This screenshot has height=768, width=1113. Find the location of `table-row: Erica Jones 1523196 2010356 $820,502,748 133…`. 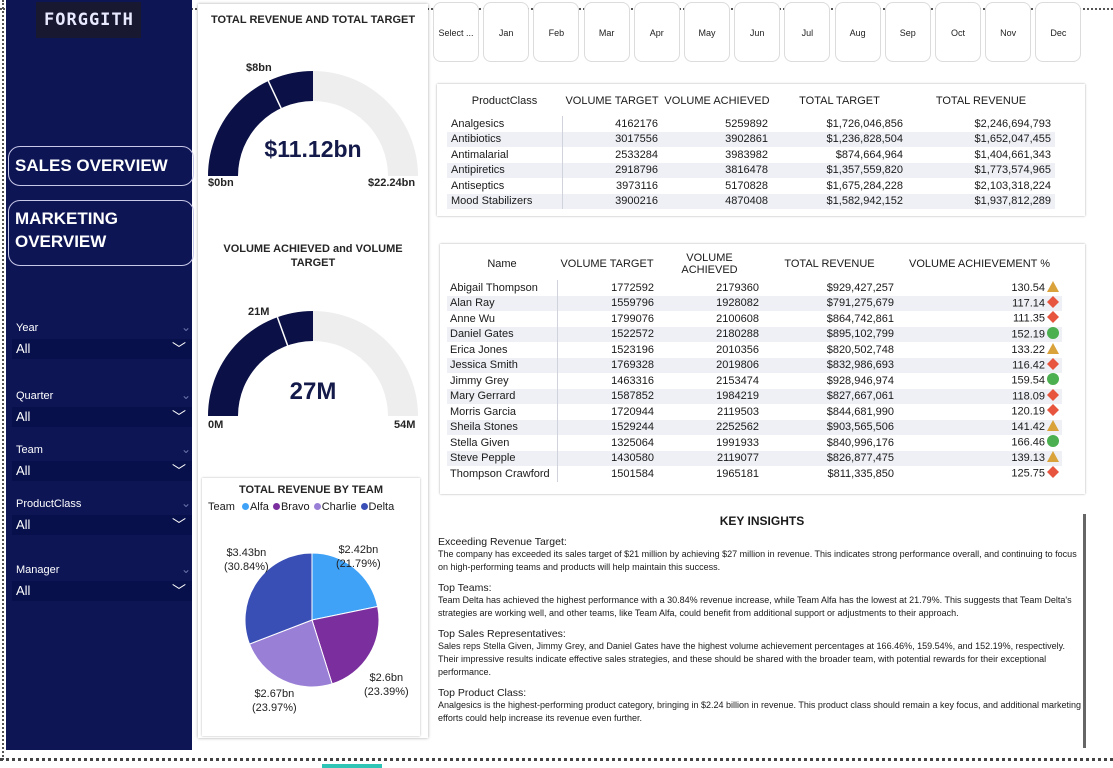

table-row: Erica Jones 1523196 2010356 $820,502,748 133… is located at coordinates (754, 350).